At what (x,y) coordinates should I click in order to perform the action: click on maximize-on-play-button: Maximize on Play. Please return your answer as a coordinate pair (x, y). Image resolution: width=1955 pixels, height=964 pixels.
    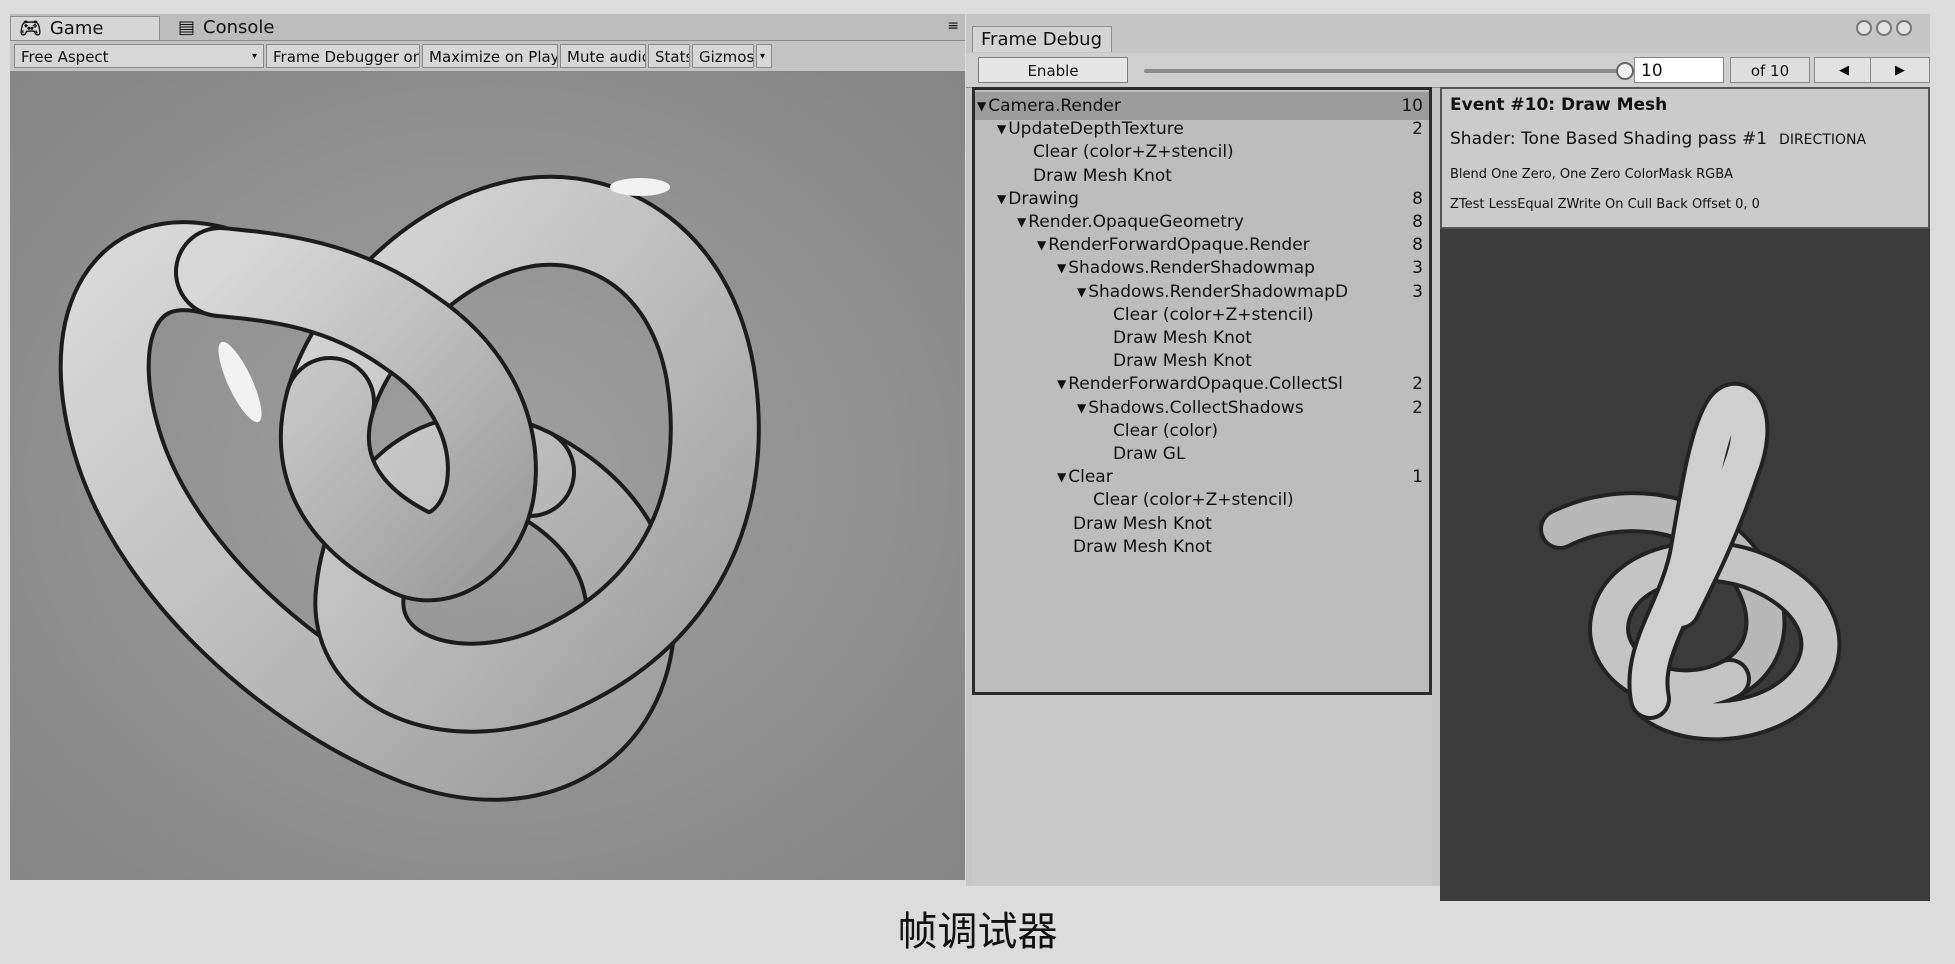
    Looking at the image, I should click on (490, 56).